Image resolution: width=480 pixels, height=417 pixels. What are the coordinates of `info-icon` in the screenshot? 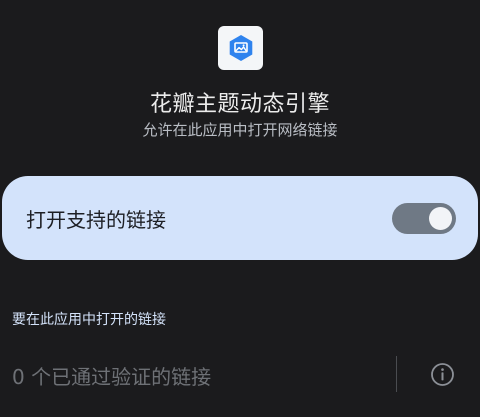 It's located at (442, 374).